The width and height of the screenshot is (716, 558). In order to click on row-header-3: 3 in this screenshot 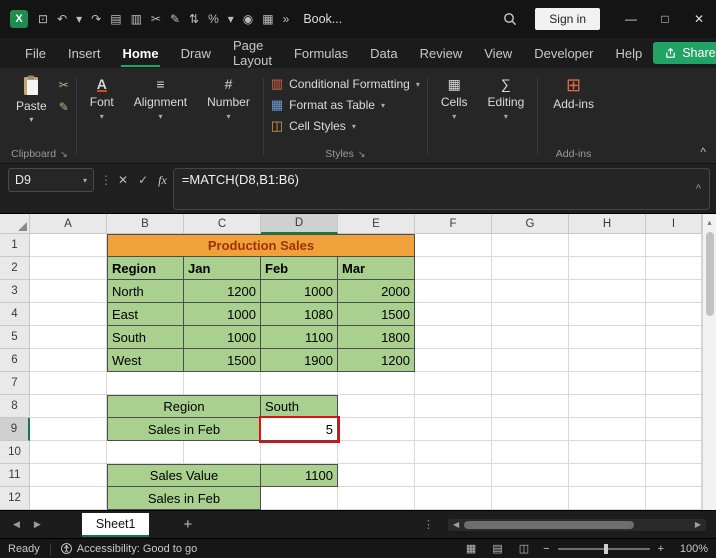, I will do `click(15, 291)`.